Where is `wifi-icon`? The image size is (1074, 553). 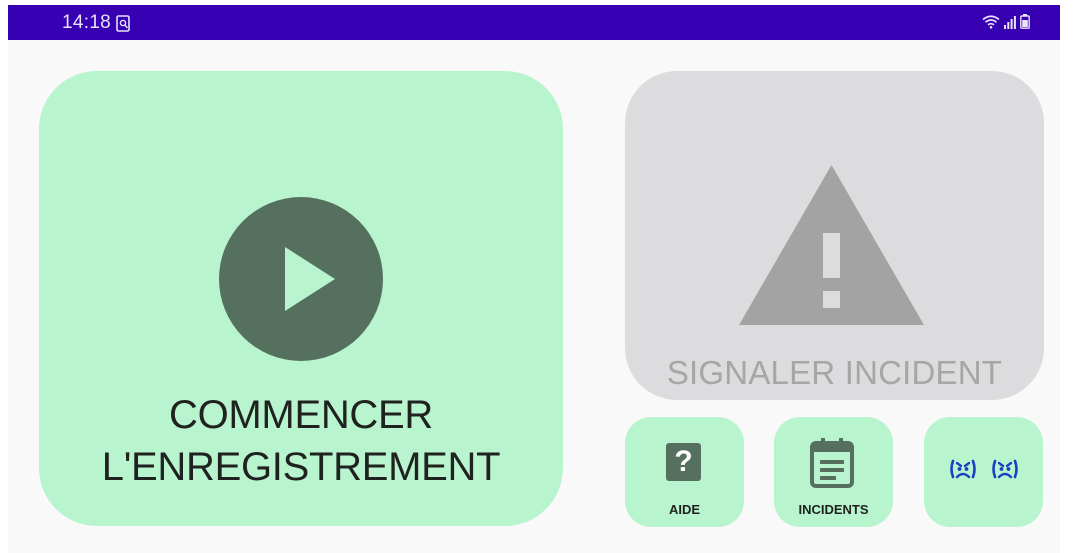
wifi-icon is located at coordinates (991, 24).